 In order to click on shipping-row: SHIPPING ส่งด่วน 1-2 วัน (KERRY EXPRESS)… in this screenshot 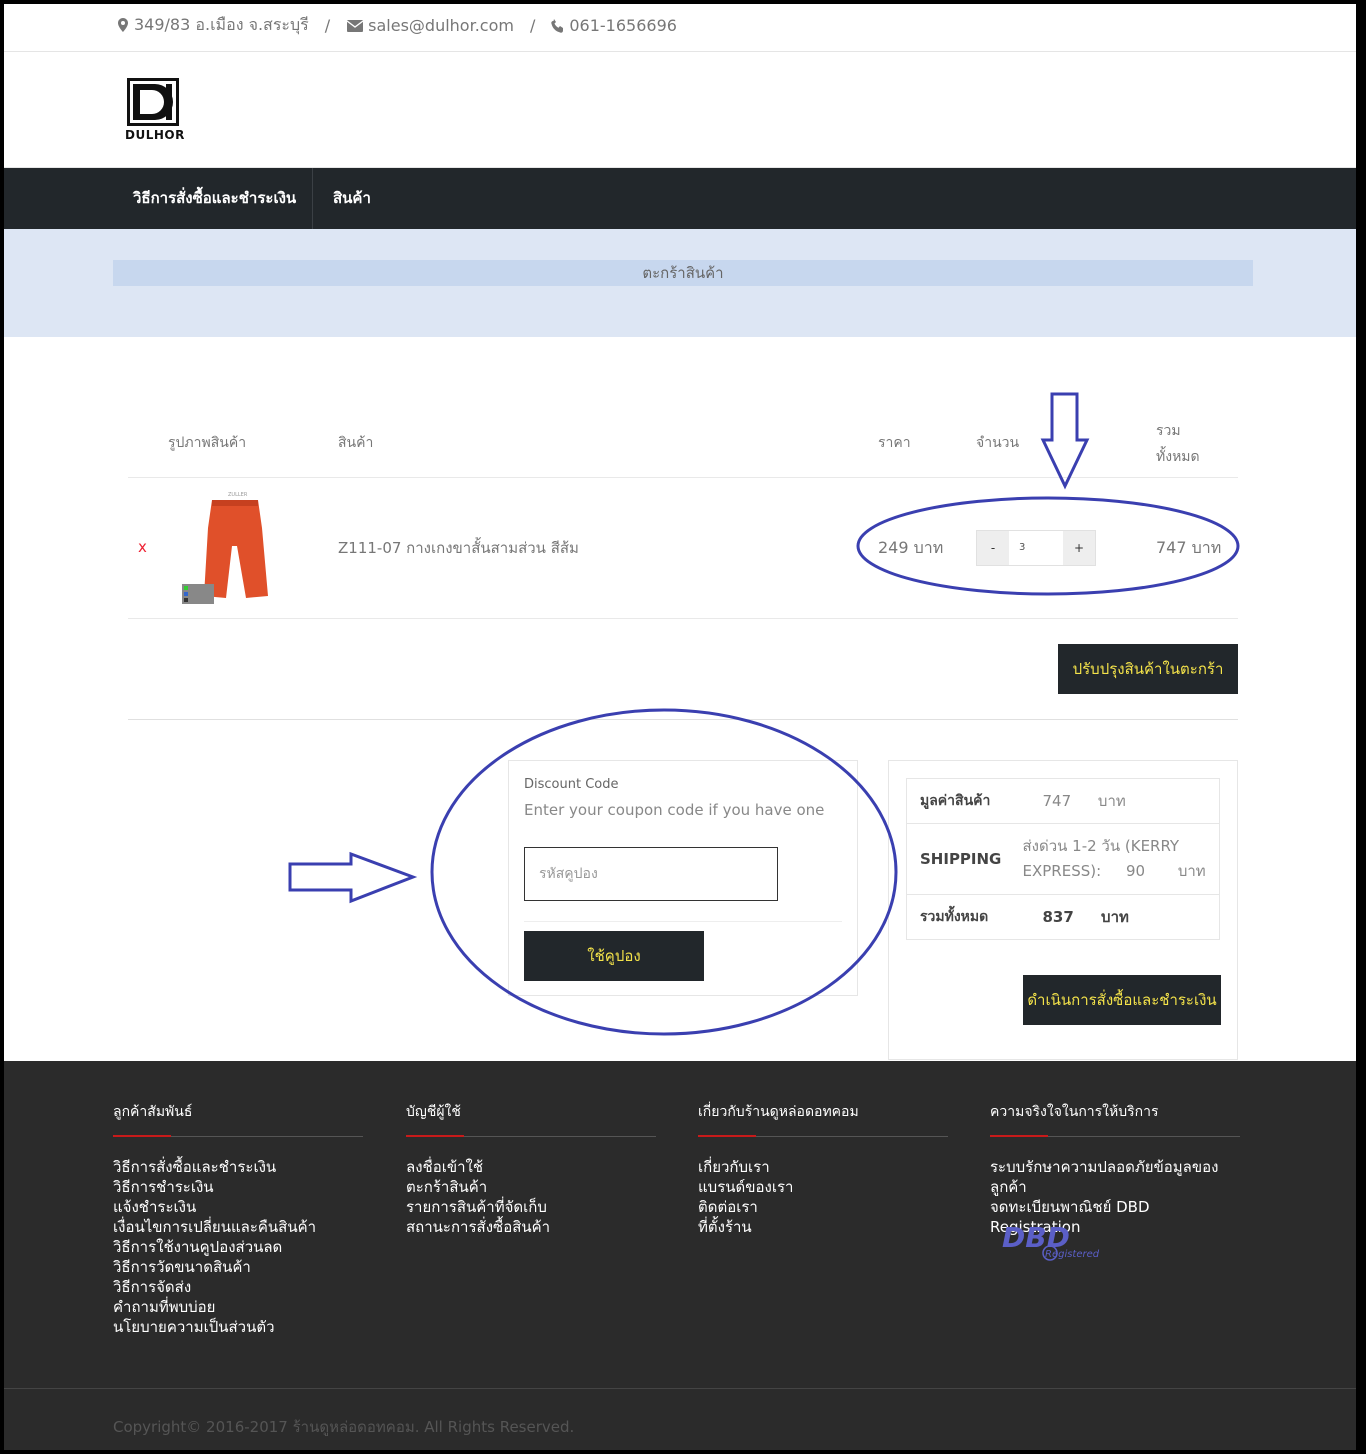, I will do `click(1063, 859)`.